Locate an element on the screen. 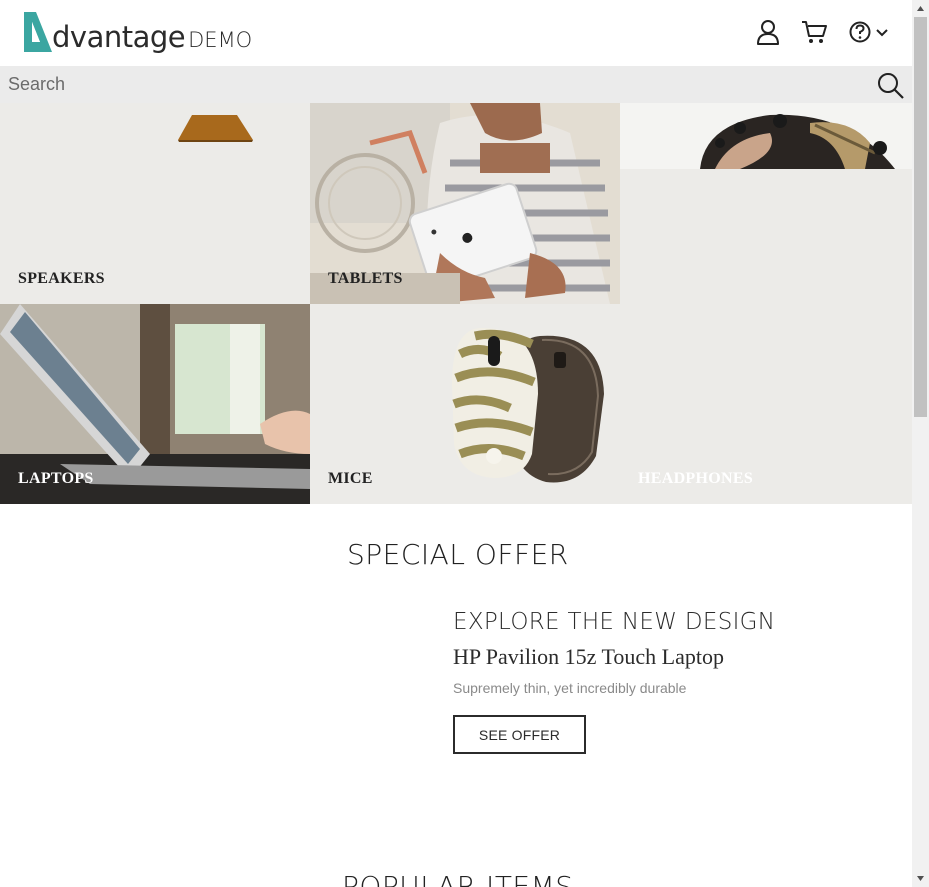 Image resolution: width=929 pixels, height=887 pixels. see-offer-button: SEE OFFER is located at coordinates (519, 734).